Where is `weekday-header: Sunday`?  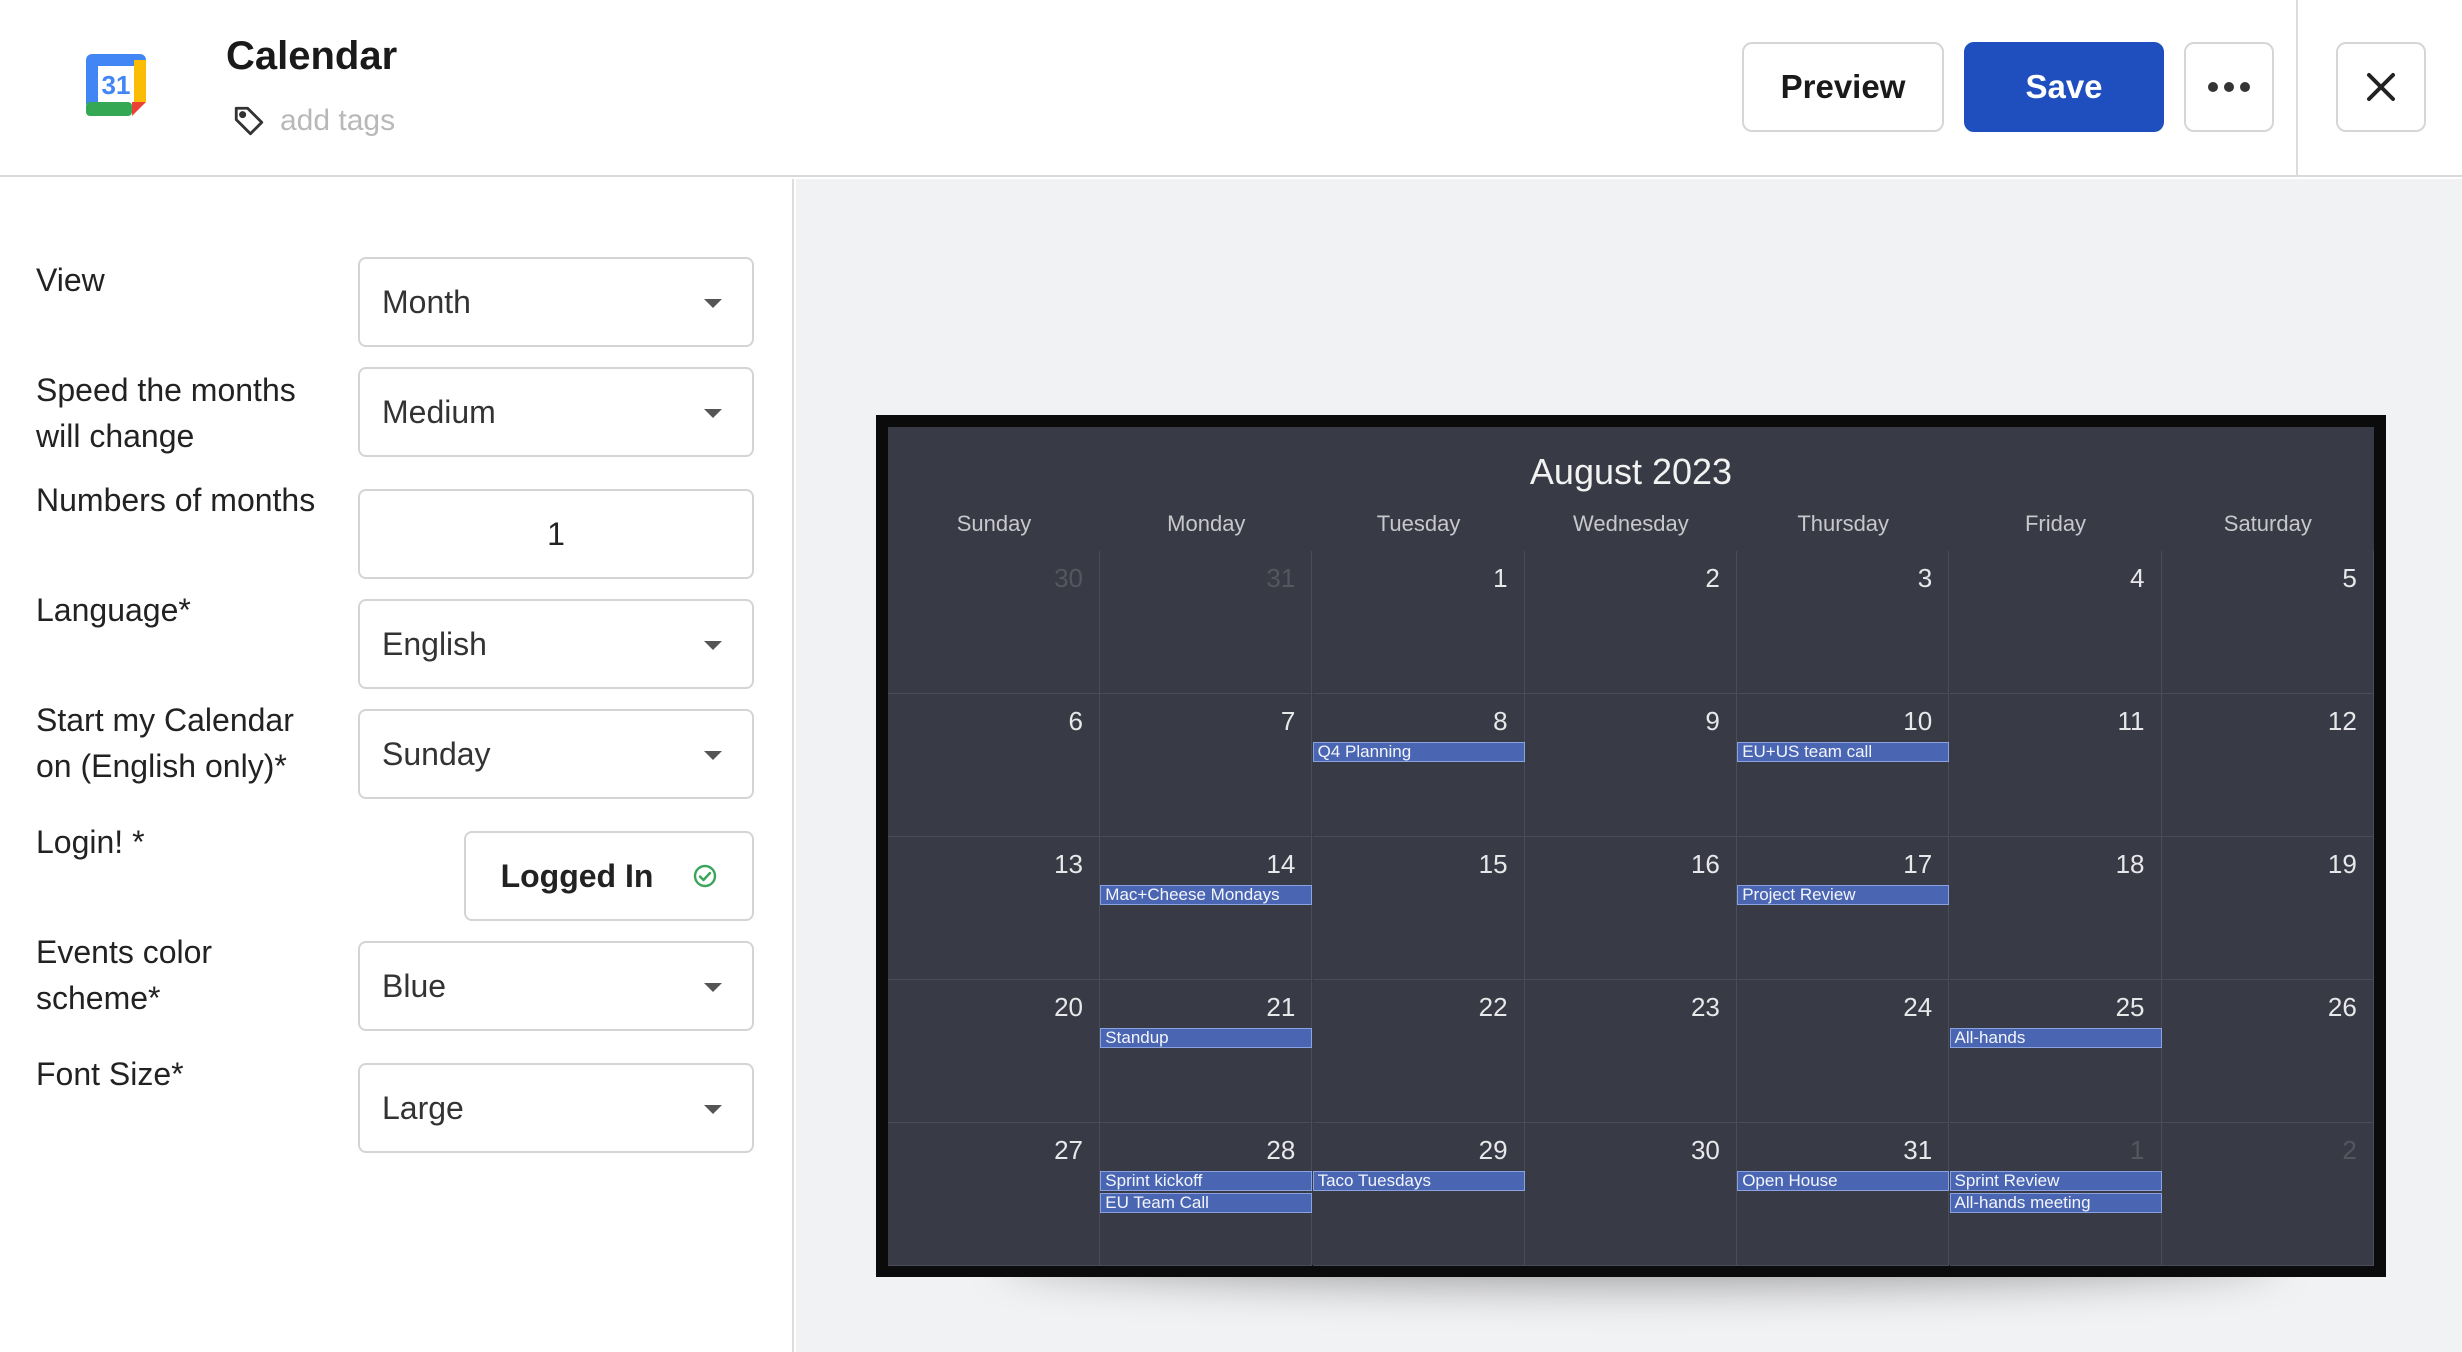 weekday-header: Sunday is located at coordinates (994, 523).